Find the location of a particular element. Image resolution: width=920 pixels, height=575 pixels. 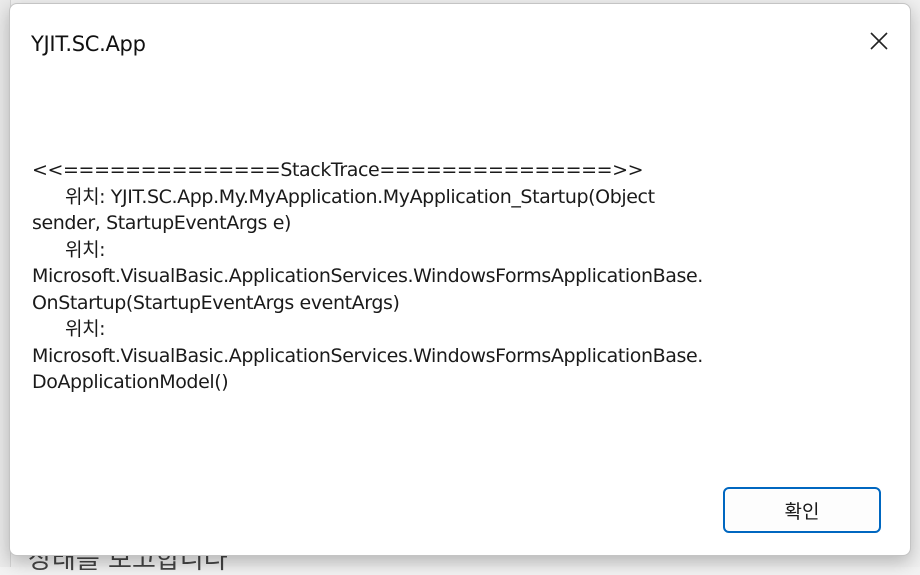

close-icon is located at coordinates (879, 41).